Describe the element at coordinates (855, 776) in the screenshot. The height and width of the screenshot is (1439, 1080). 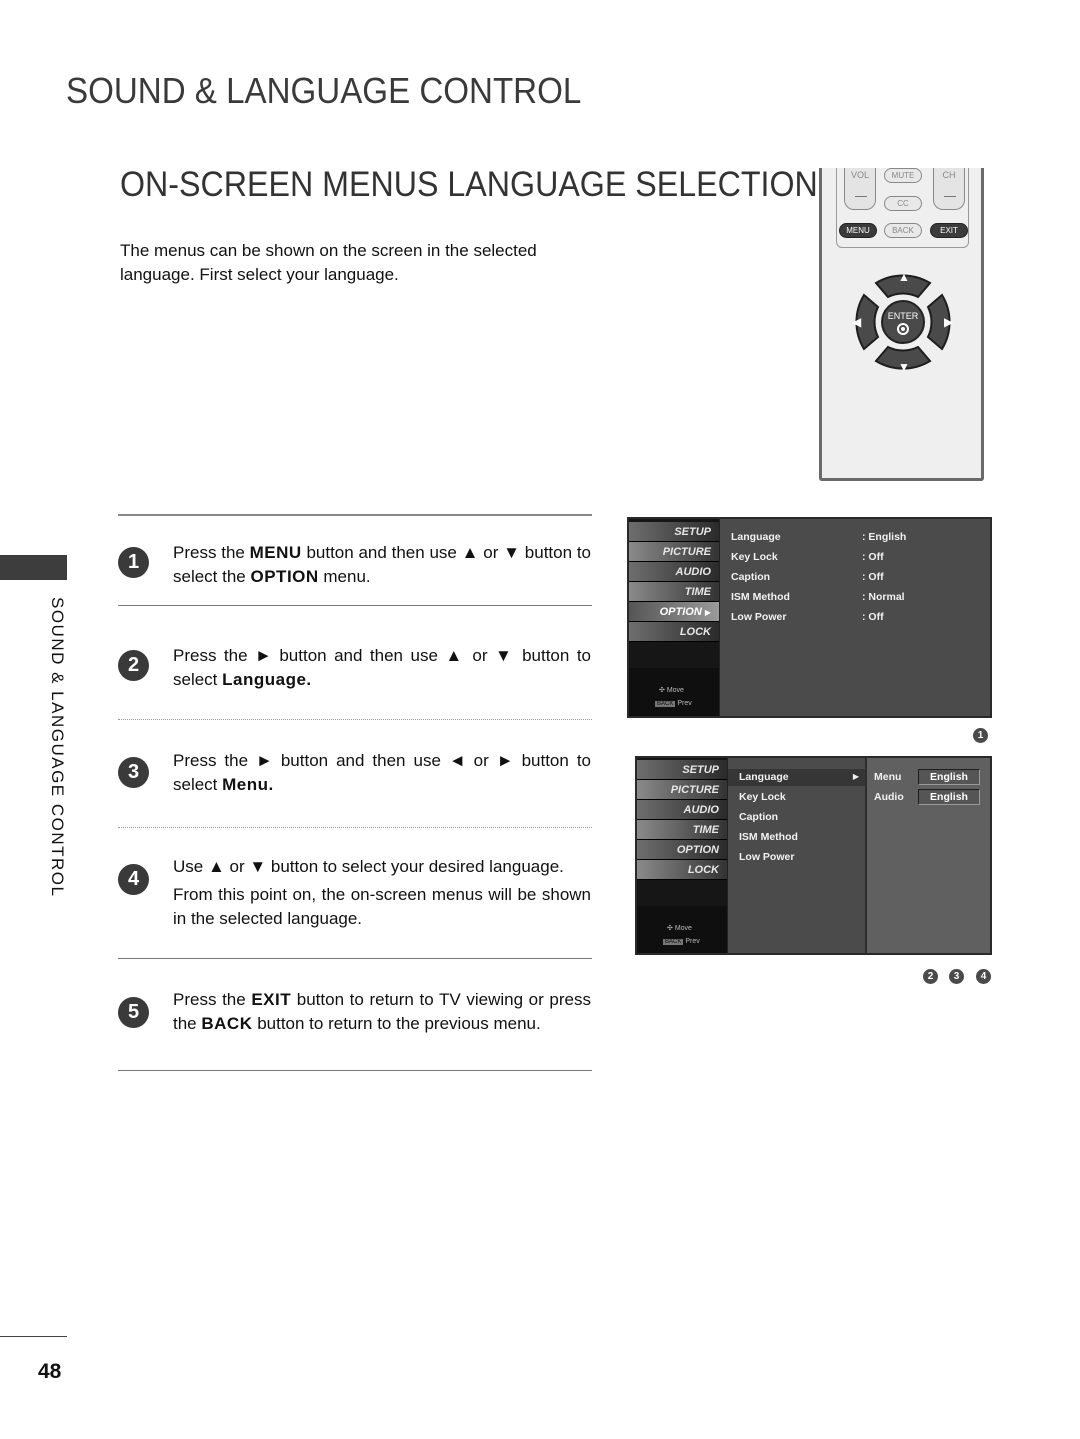
I see `arrow-right-icon: ▶` at that location.